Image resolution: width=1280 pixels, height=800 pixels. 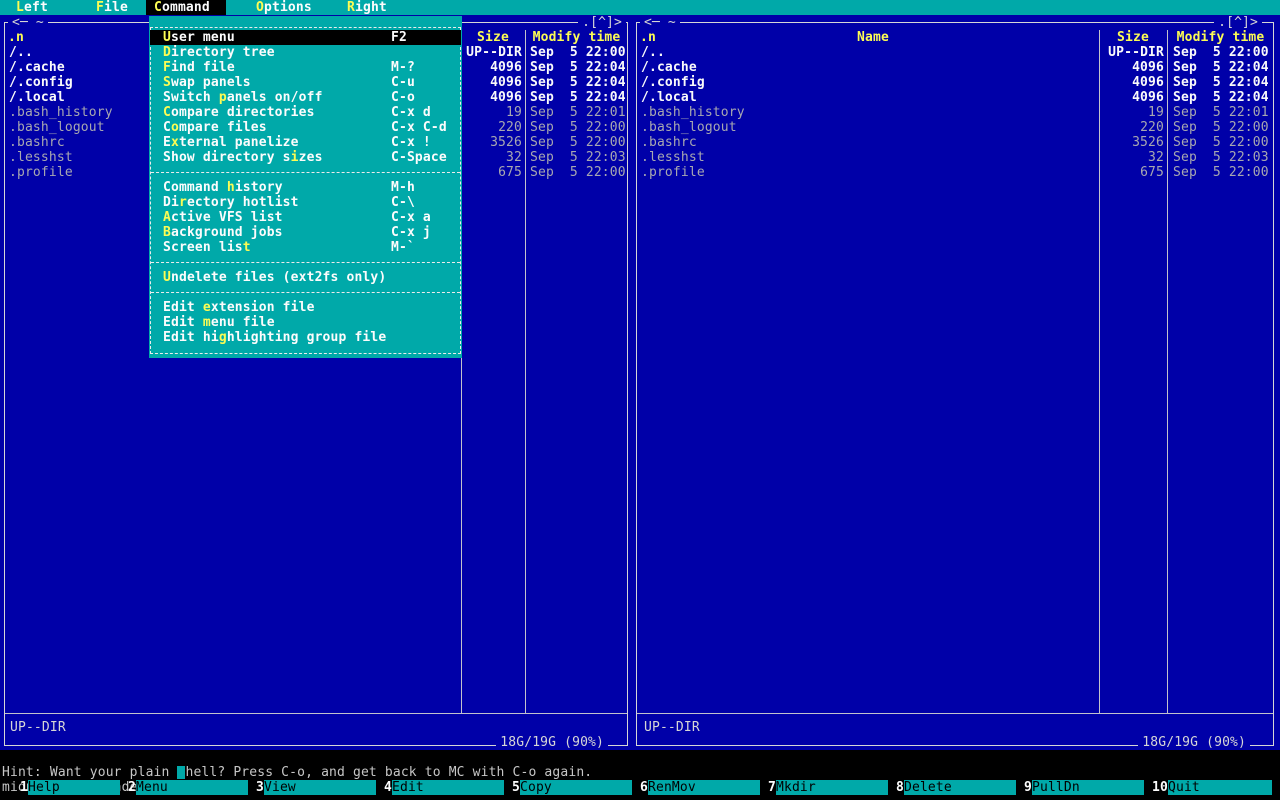 What do you see at coordinates (275, 337) in the screenshot?
I see `menu-item-label: Edit highlighting group file` at bounding box center [275, 337].